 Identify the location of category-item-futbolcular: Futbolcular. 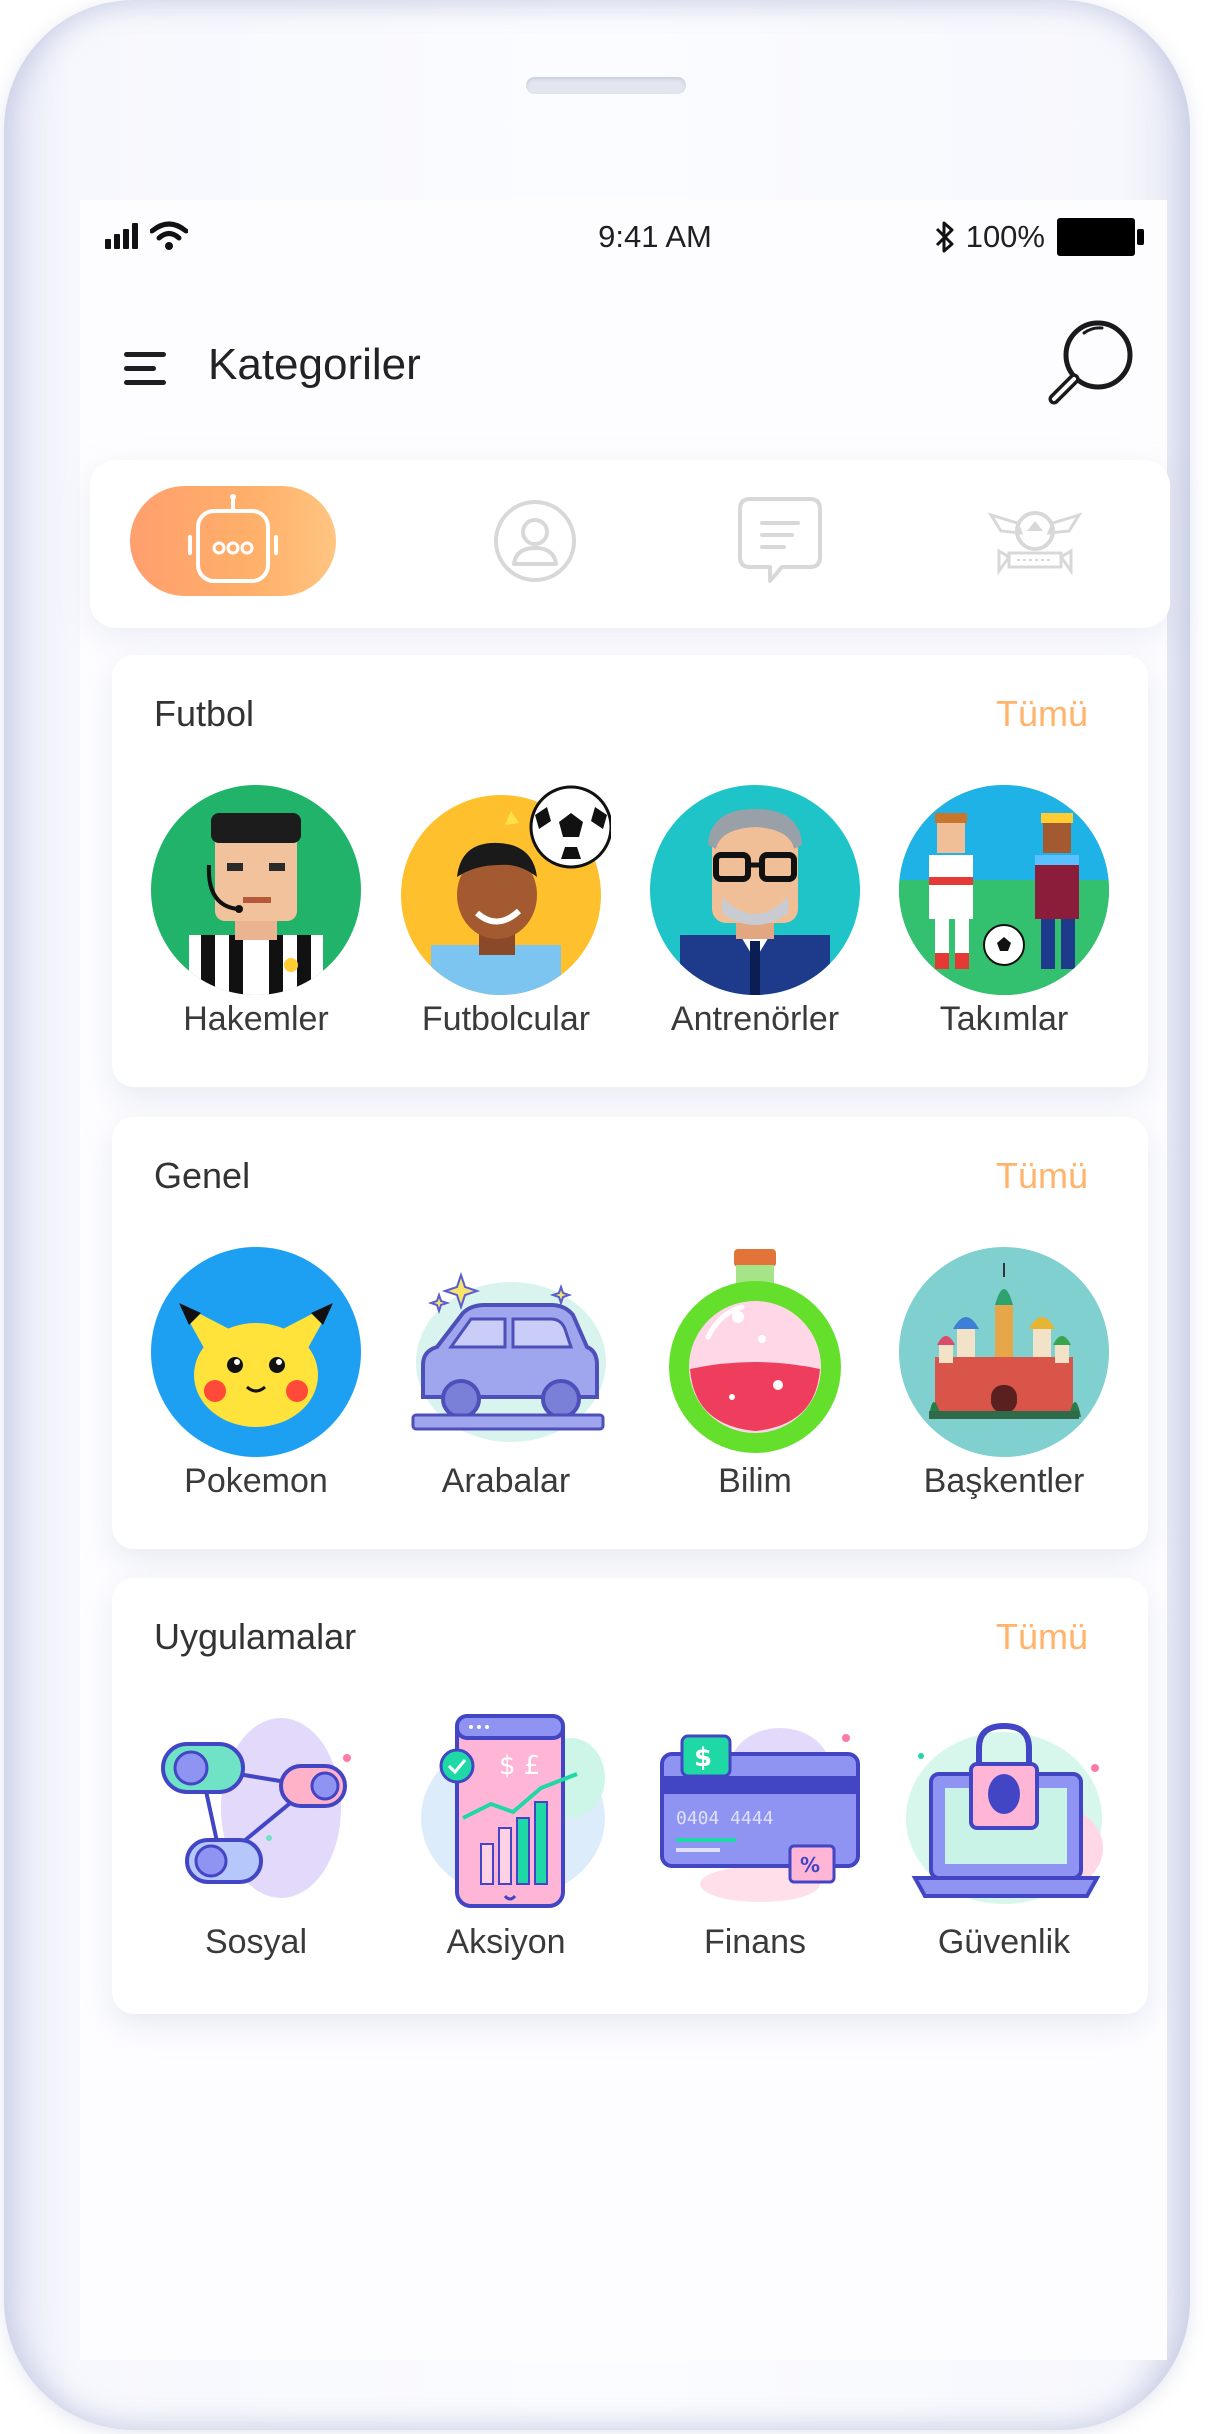
(506, 915).